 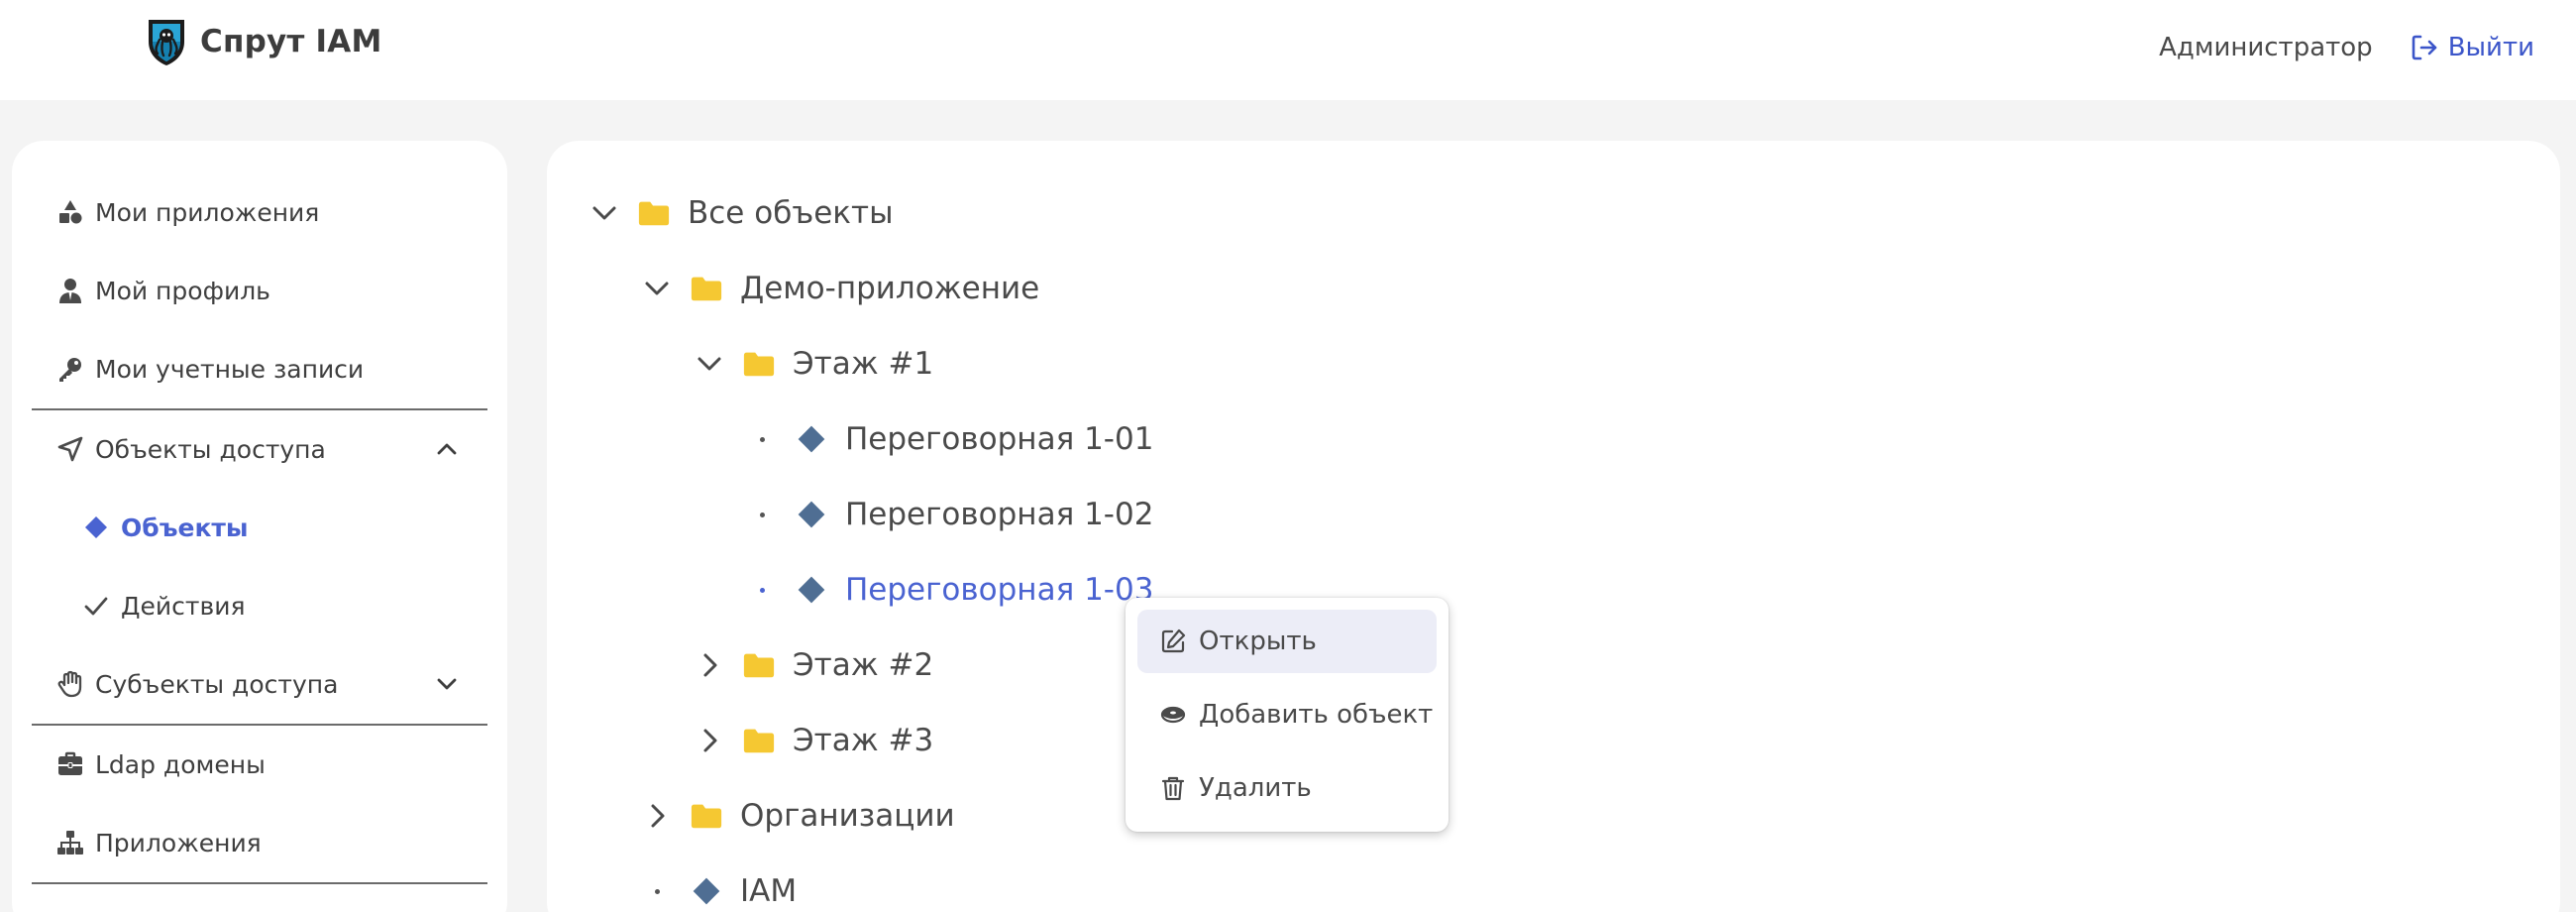 I want to click on hand-icon, so click(x=70, y=684).